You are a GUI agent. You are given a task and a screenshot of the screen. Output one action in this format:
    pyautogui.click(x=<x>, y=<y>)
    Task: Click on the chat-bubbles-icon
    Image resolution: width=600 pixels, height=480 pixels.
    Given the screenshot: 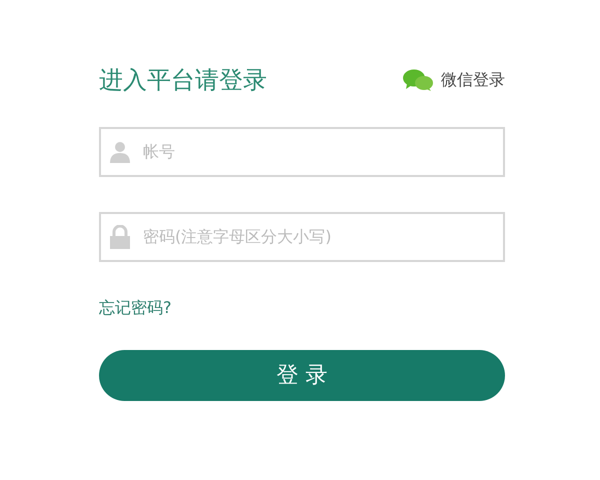 What is the action you would take?
    pyautogui.click(x=418, y=80)
    